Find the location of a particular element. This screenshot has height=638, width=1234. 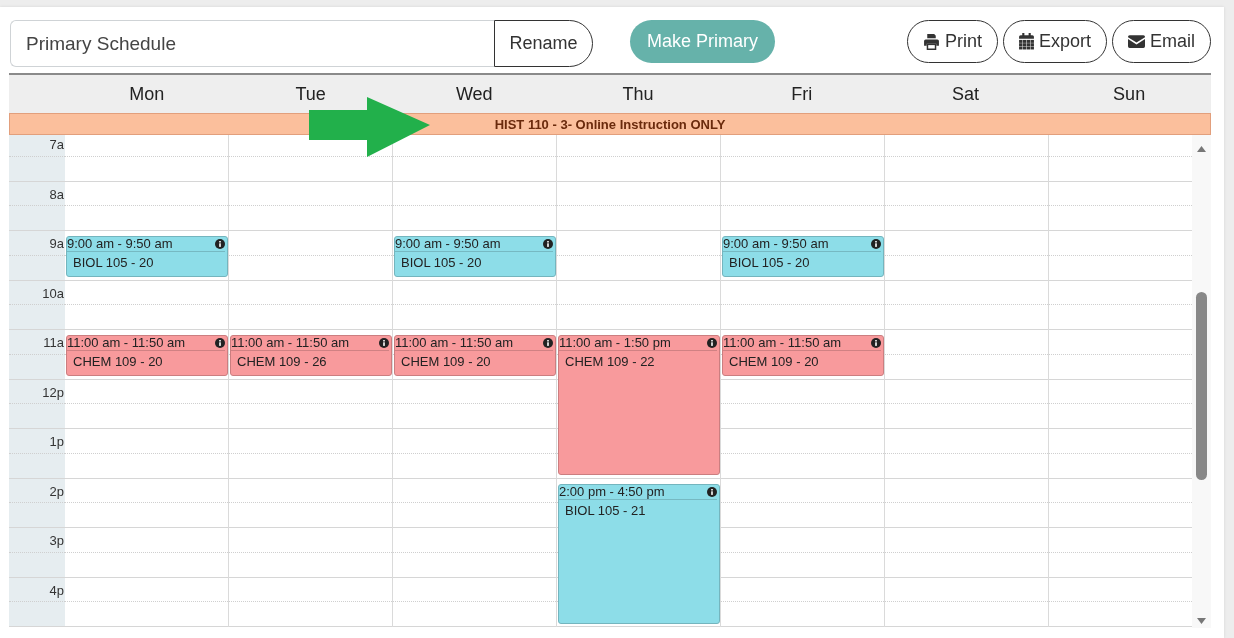

scroll-up-icon is located at coordinates (1201, 149).